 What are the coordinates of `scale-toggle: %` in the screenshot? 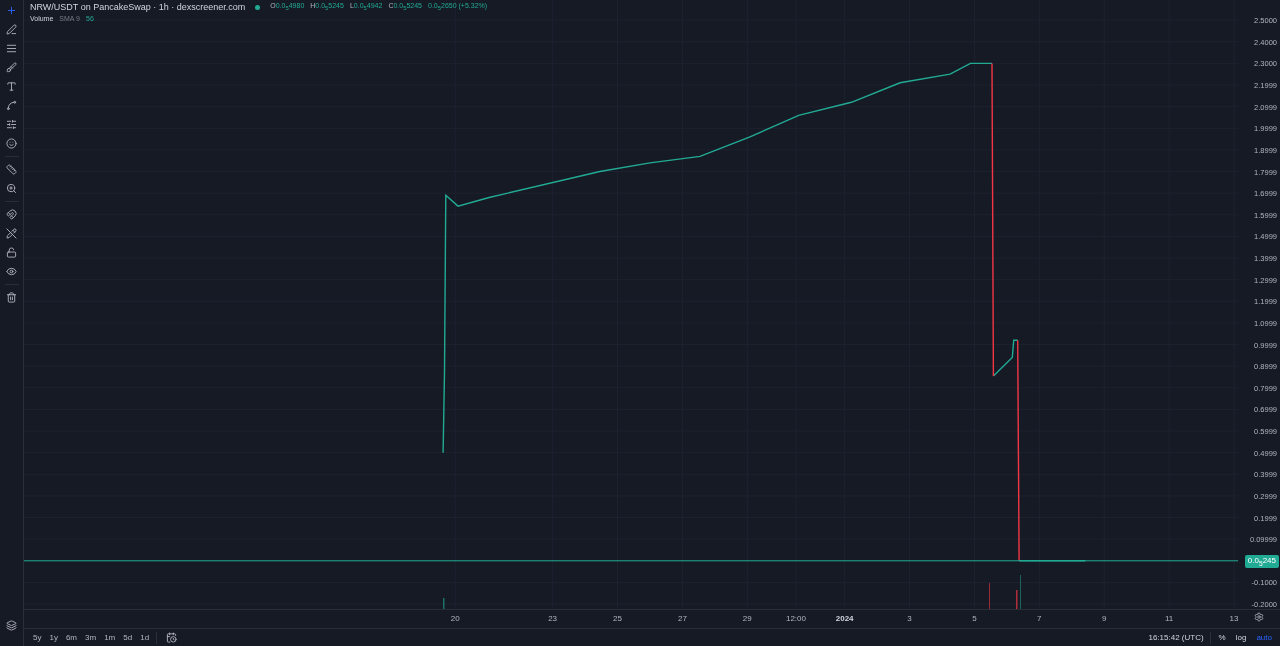 It's located at (1222, 637).